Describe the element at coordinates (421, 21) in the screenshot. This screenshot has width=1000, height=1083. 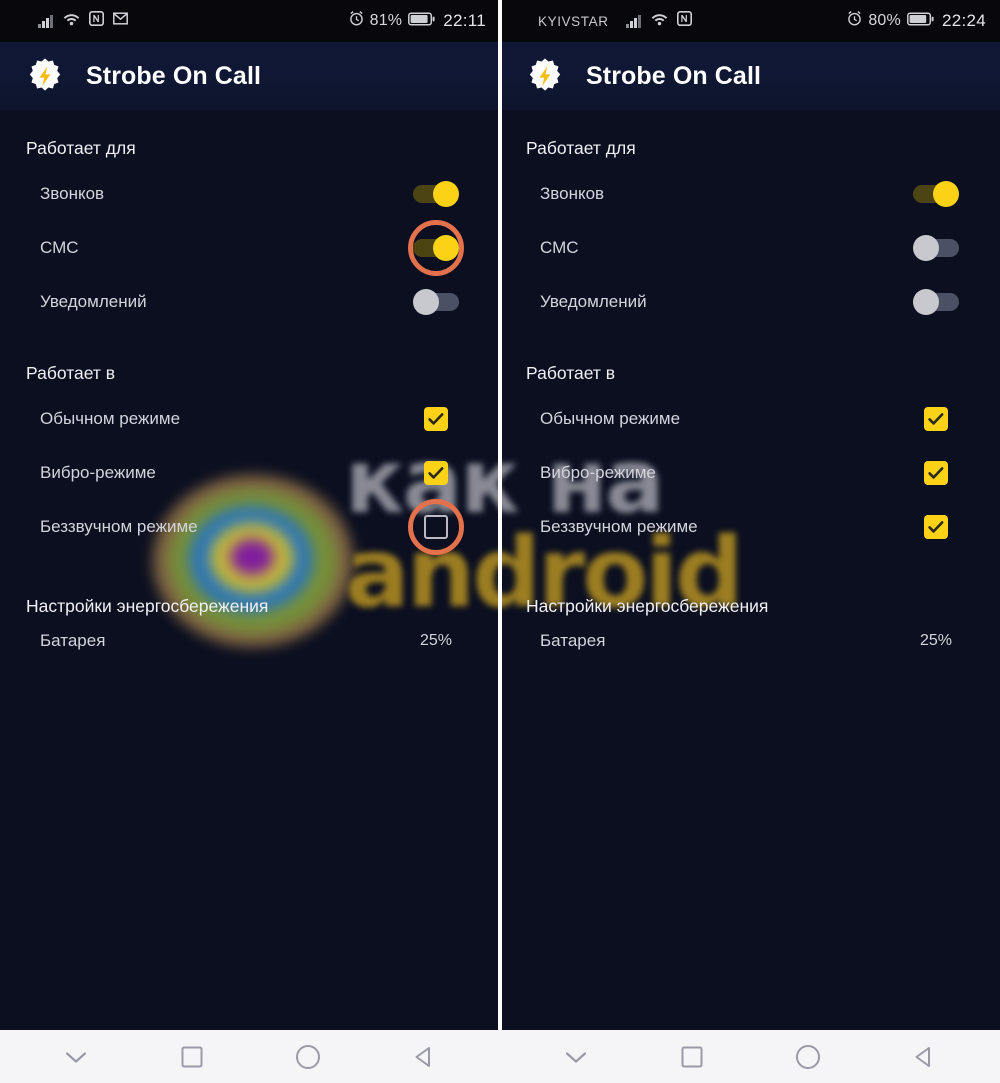
I see `battery-icon` at that location.